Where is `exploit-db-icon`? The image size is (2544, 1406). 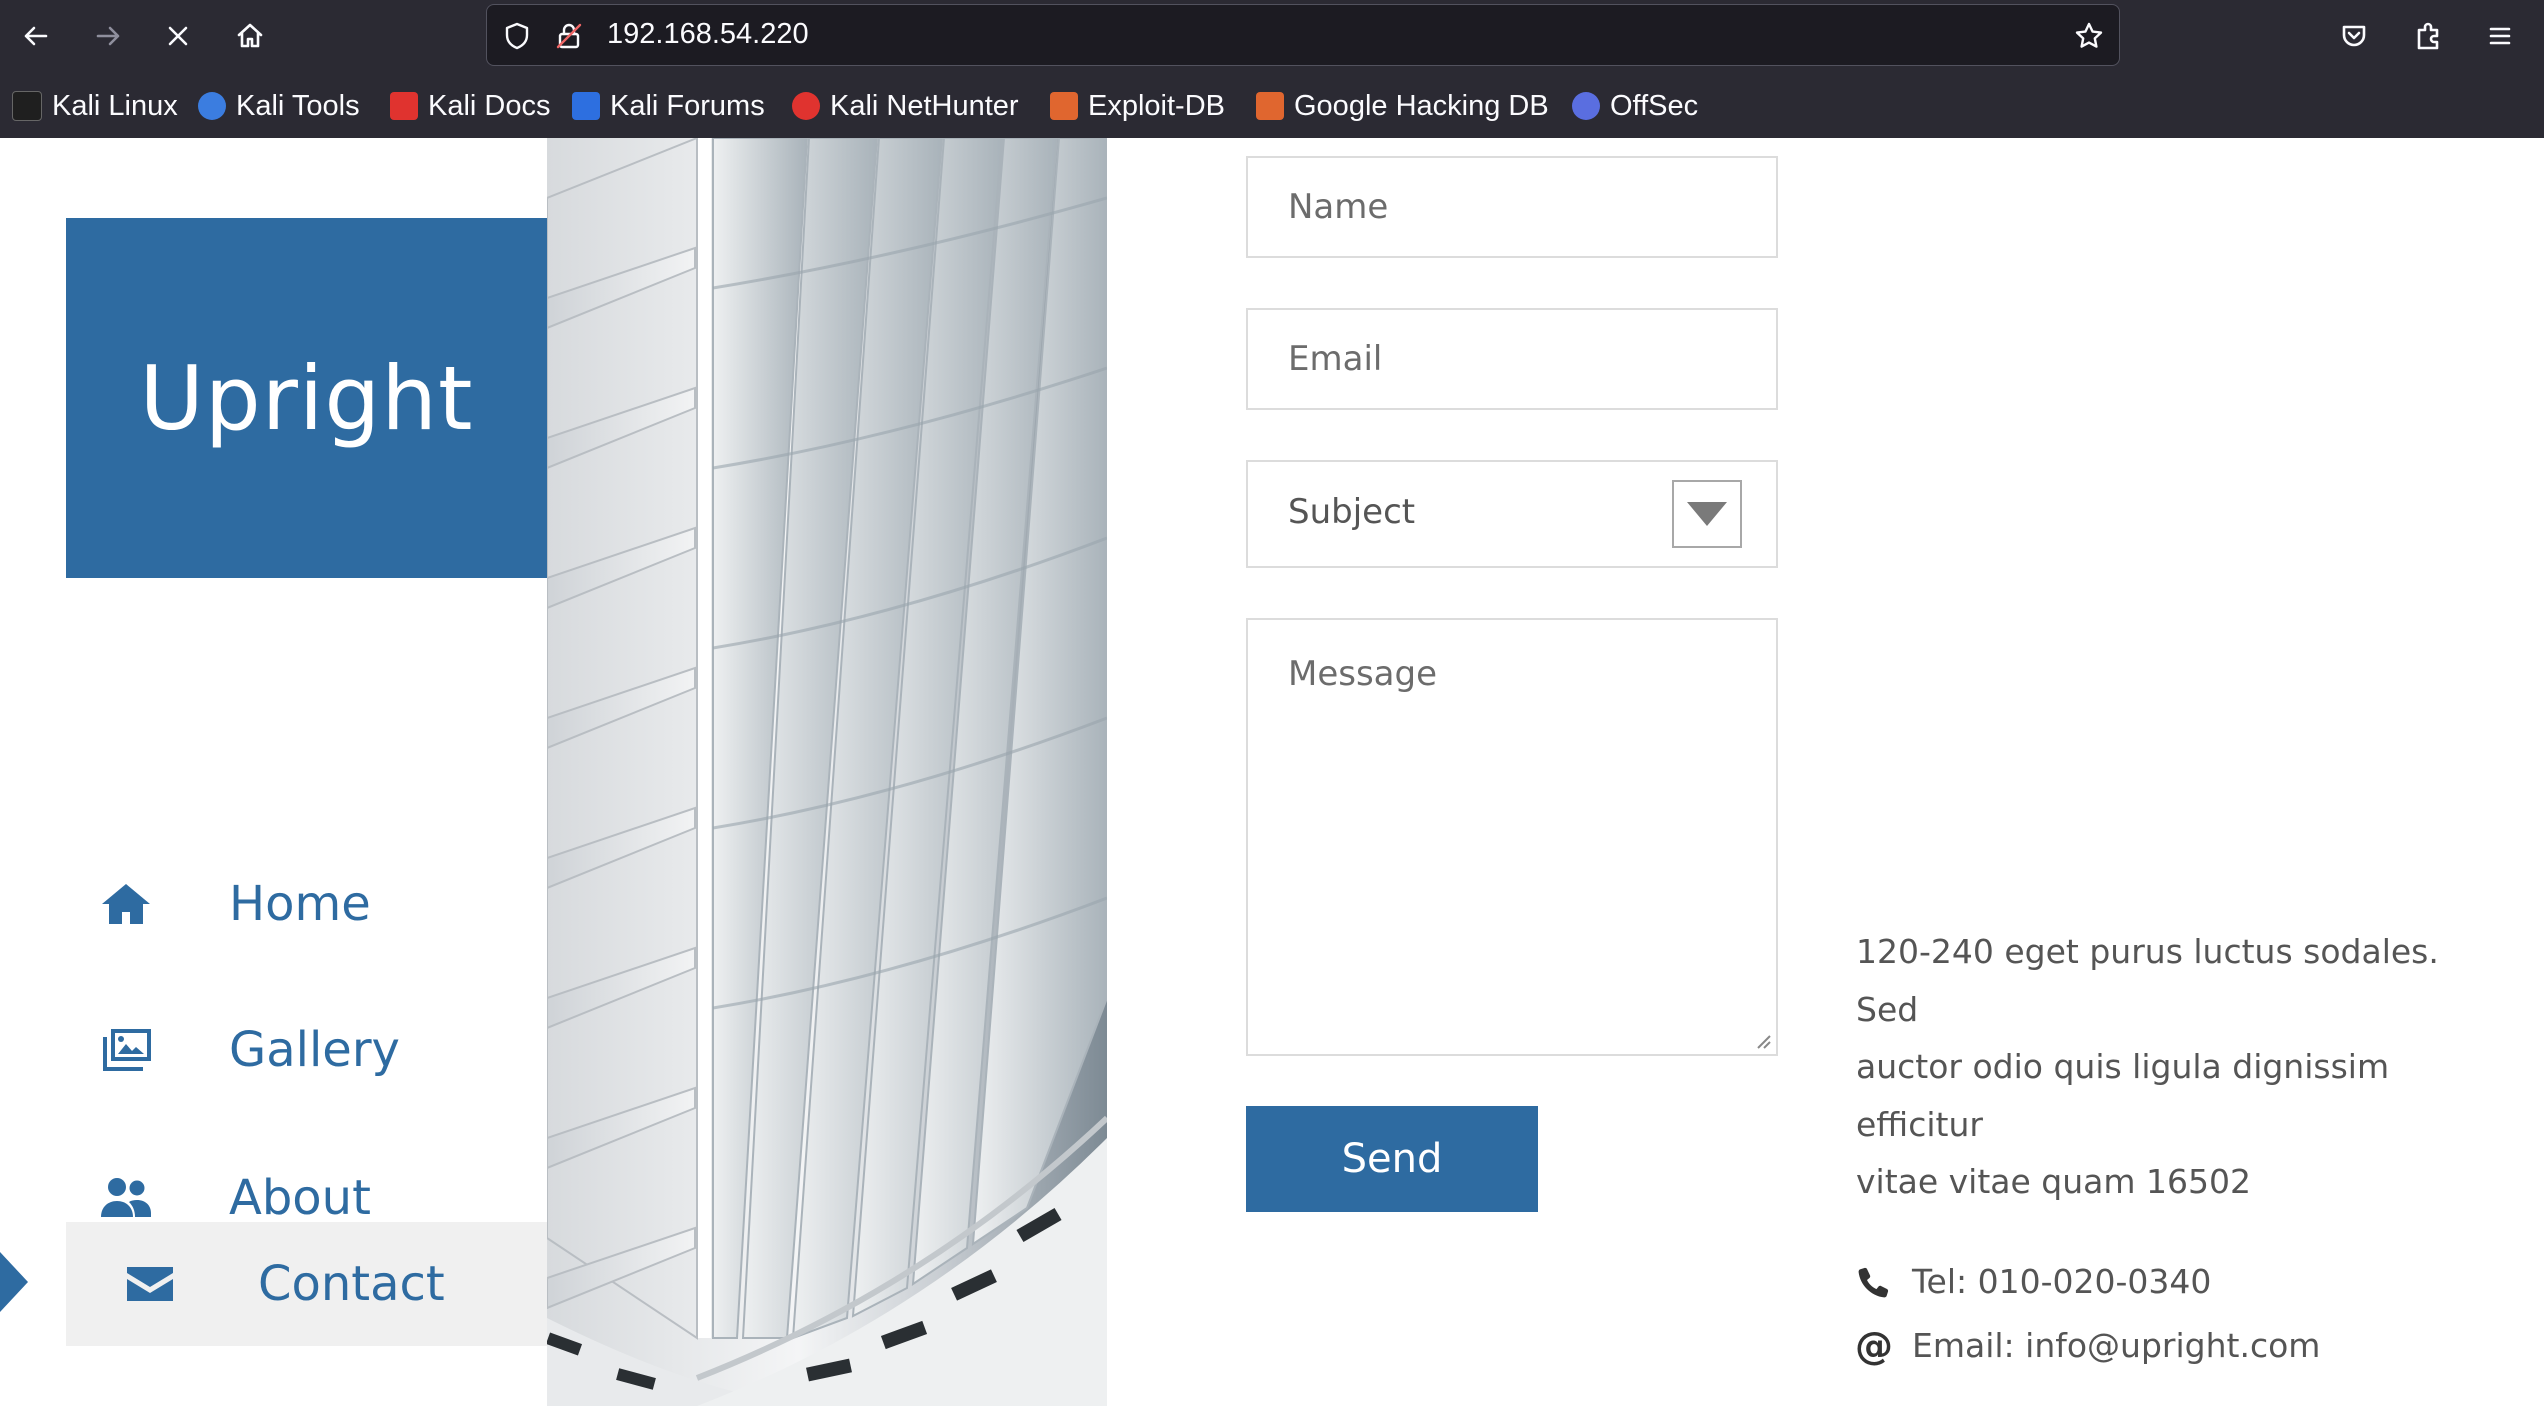 exploit-db-icon is located at coordinates (1064, 106).